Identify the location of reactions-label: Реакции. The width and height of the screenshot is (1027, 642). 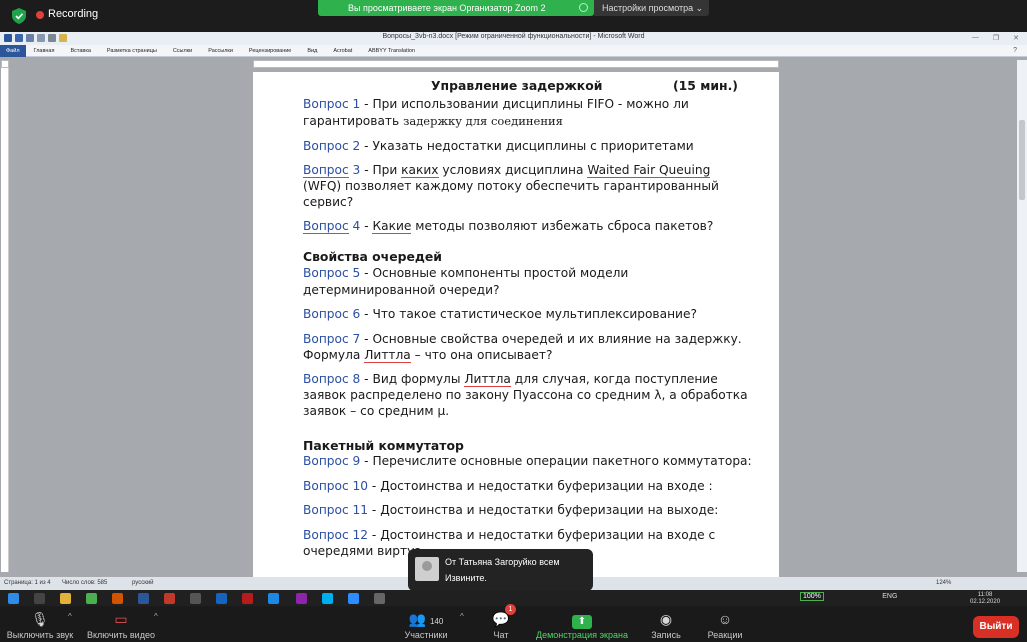
(725, 635).